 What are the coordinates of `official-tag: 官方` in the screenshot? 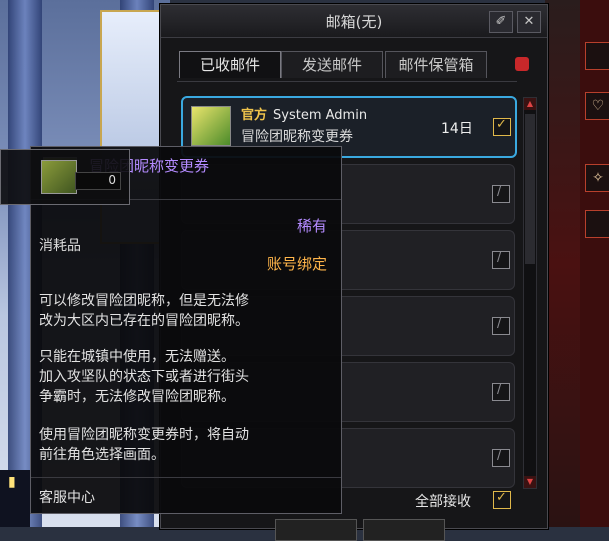 It's located at (254, 115).